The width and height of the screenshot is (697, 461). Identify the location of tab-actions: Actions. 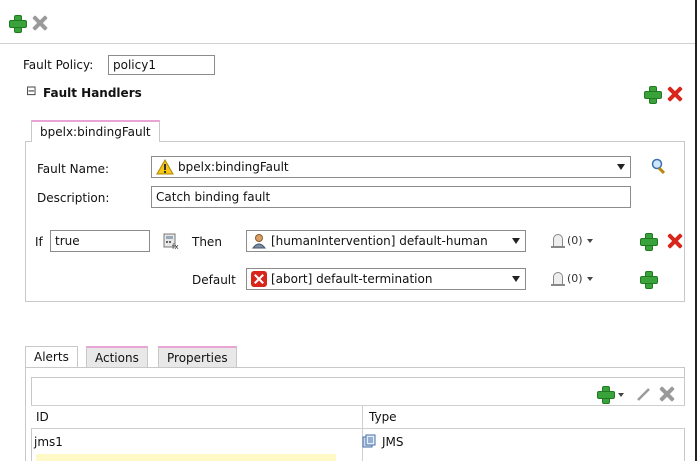
(117, 357).